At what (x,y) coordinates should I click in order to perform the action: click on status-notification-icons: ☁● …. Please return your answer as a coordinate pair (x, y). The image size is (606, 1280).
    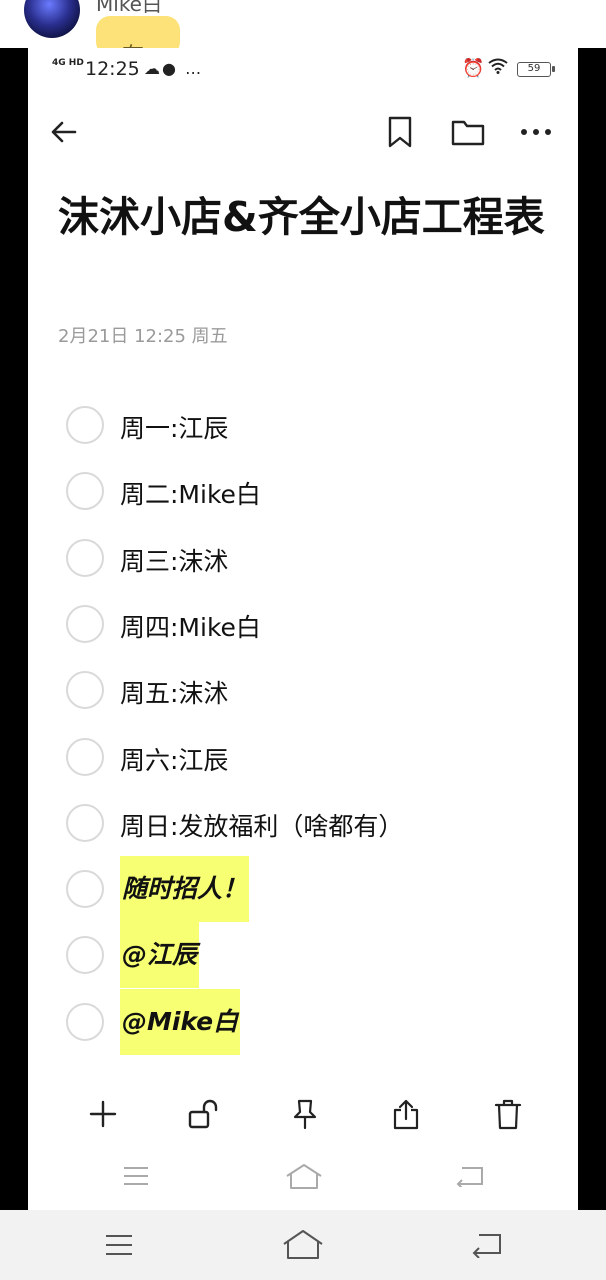
    Looking at the image, I should click on (173, 68).